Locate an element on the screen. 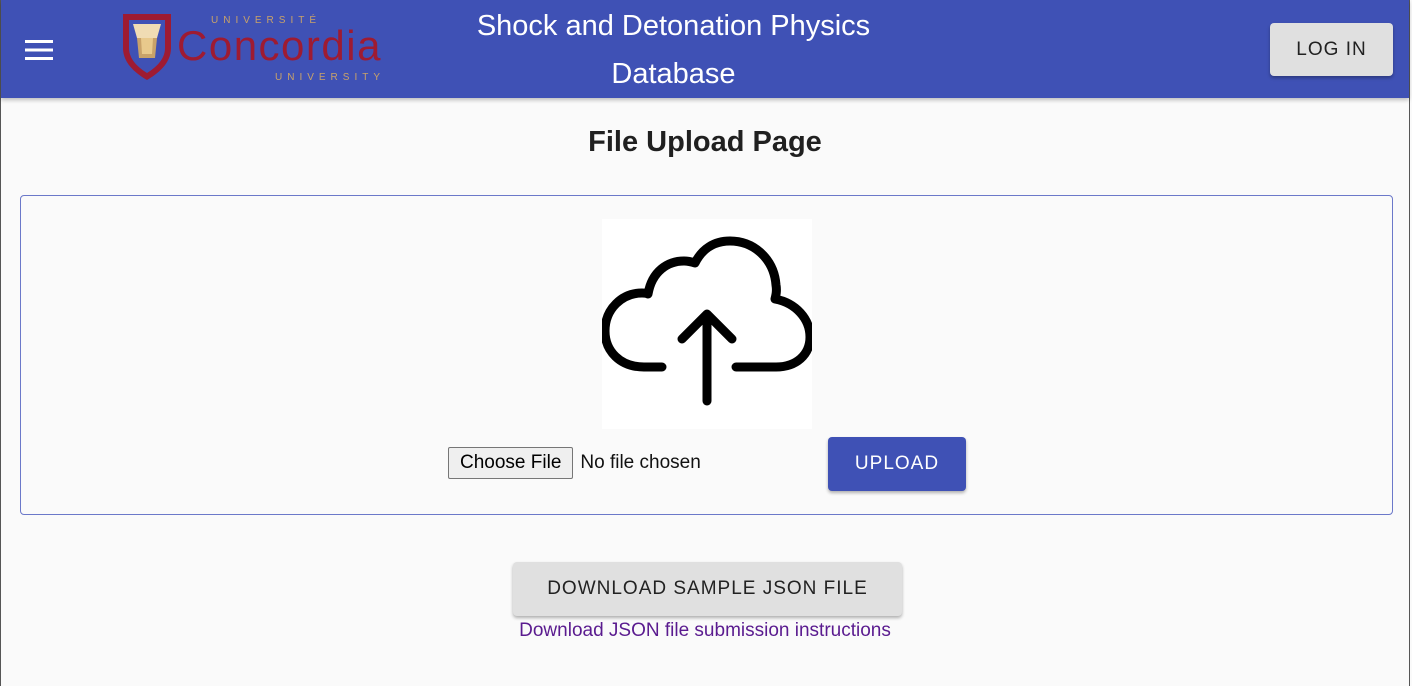  svg-text: Concordia is located at coordinates (279, 45).